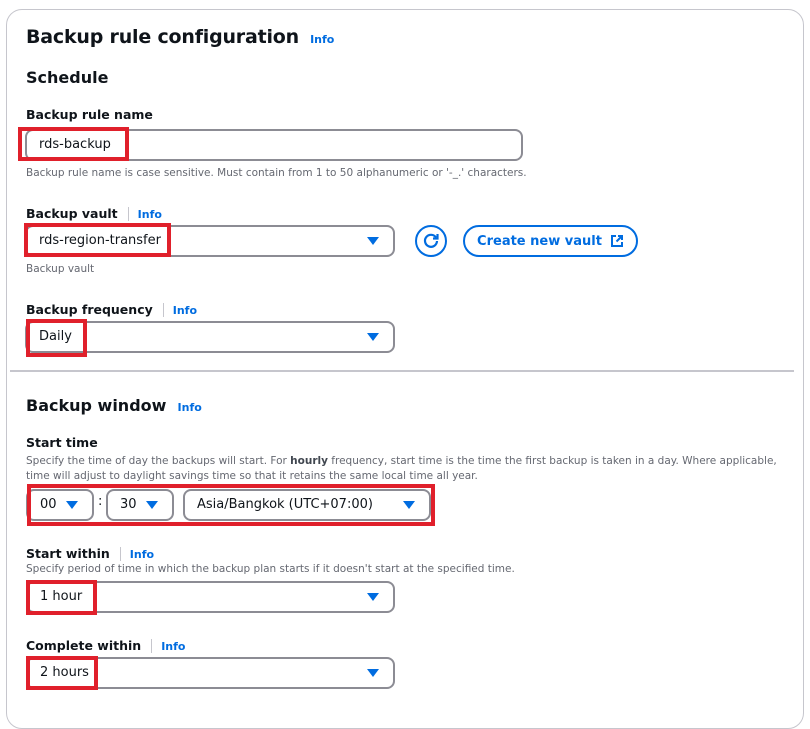 The width and height of the screenshot is (810, 729). What do you see at coordinates (539, 241) in the screenshot?
I see `create-new-vault-label: Create new vault` at bounding box center [539, 241].